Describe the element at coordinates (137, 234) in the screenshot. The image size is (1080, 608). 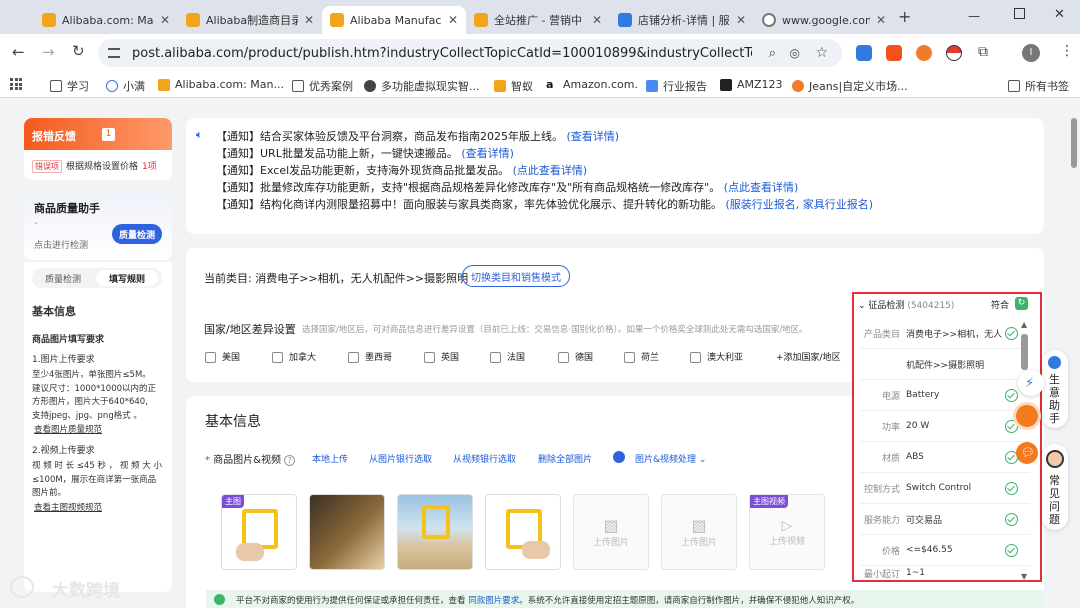
I see `quality-check-button: 质量检测` at that location.